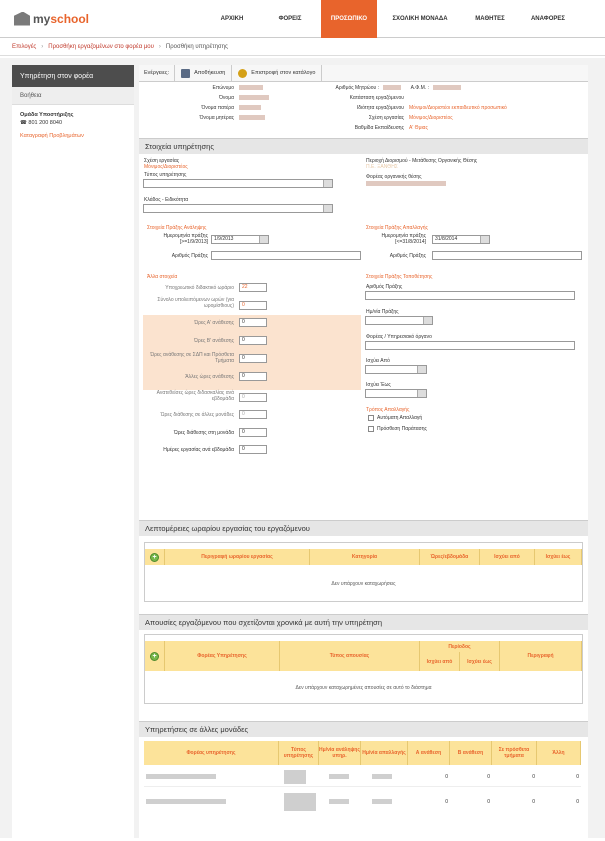  Describe the element at coordinates (250, 108) in the screenshot. I see `father-value` at that location.